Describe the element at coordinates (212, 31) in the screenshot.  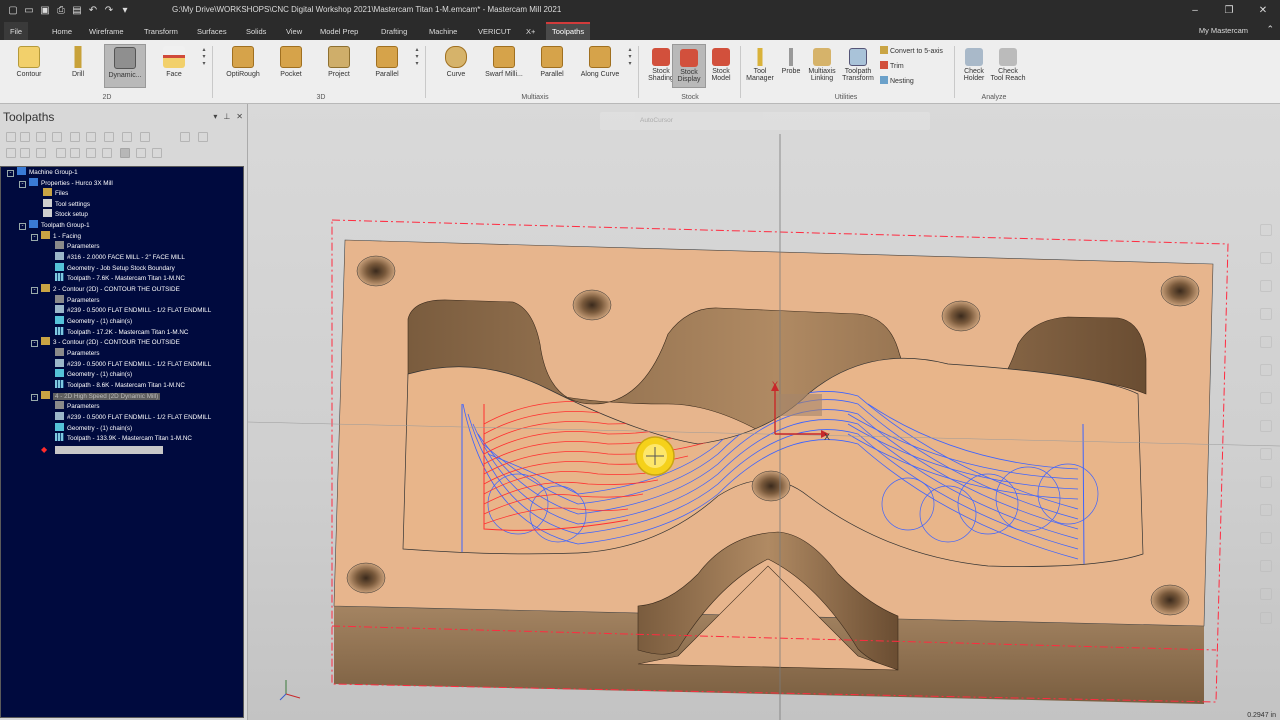
I see `tab-surfaces: Surfaces` at that location.